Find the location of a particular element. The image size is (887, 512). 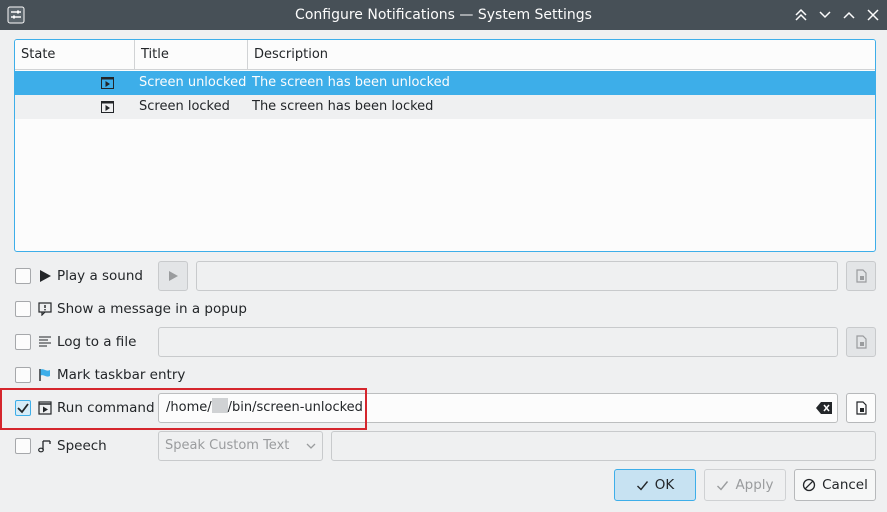

row-description: The screen has been unlocked is located at coordinates (351, 82).